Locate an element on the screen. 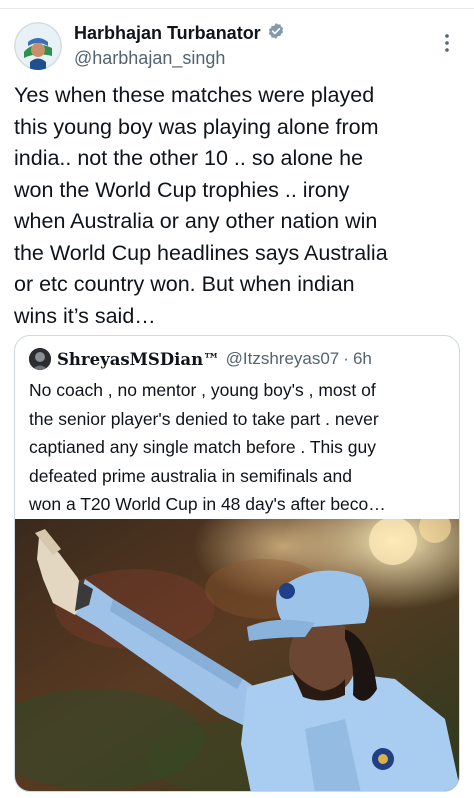 The width and height of the screenshot is (474, 798). post-header: Harbhajan Turbanator @harbhajan_singh is located at coordinates (237, 47).